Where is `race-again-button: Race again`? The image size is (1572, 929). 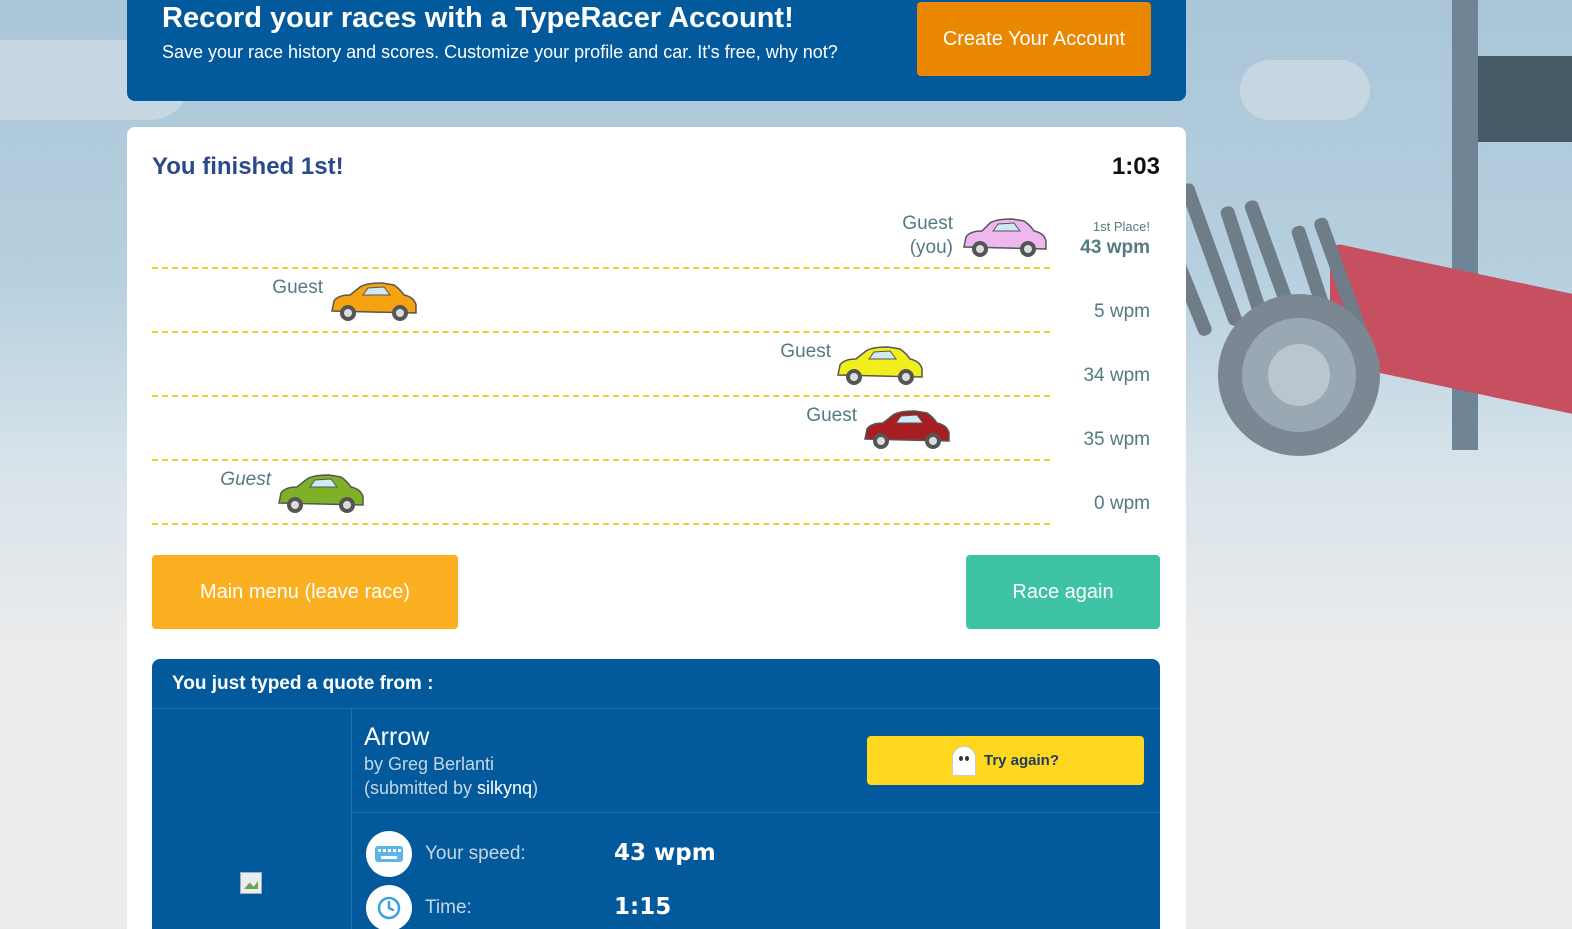
race-again-button: Race again is located at coordinates (1063, 592).